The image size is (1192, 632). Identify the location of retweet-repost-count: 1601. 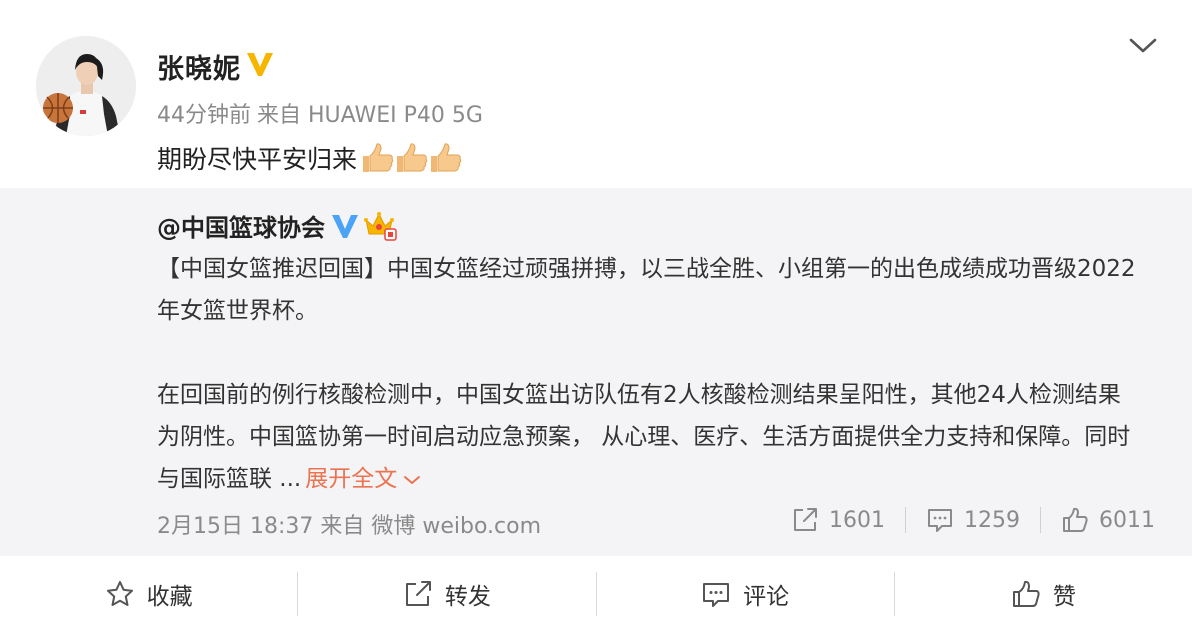
(838, 520).